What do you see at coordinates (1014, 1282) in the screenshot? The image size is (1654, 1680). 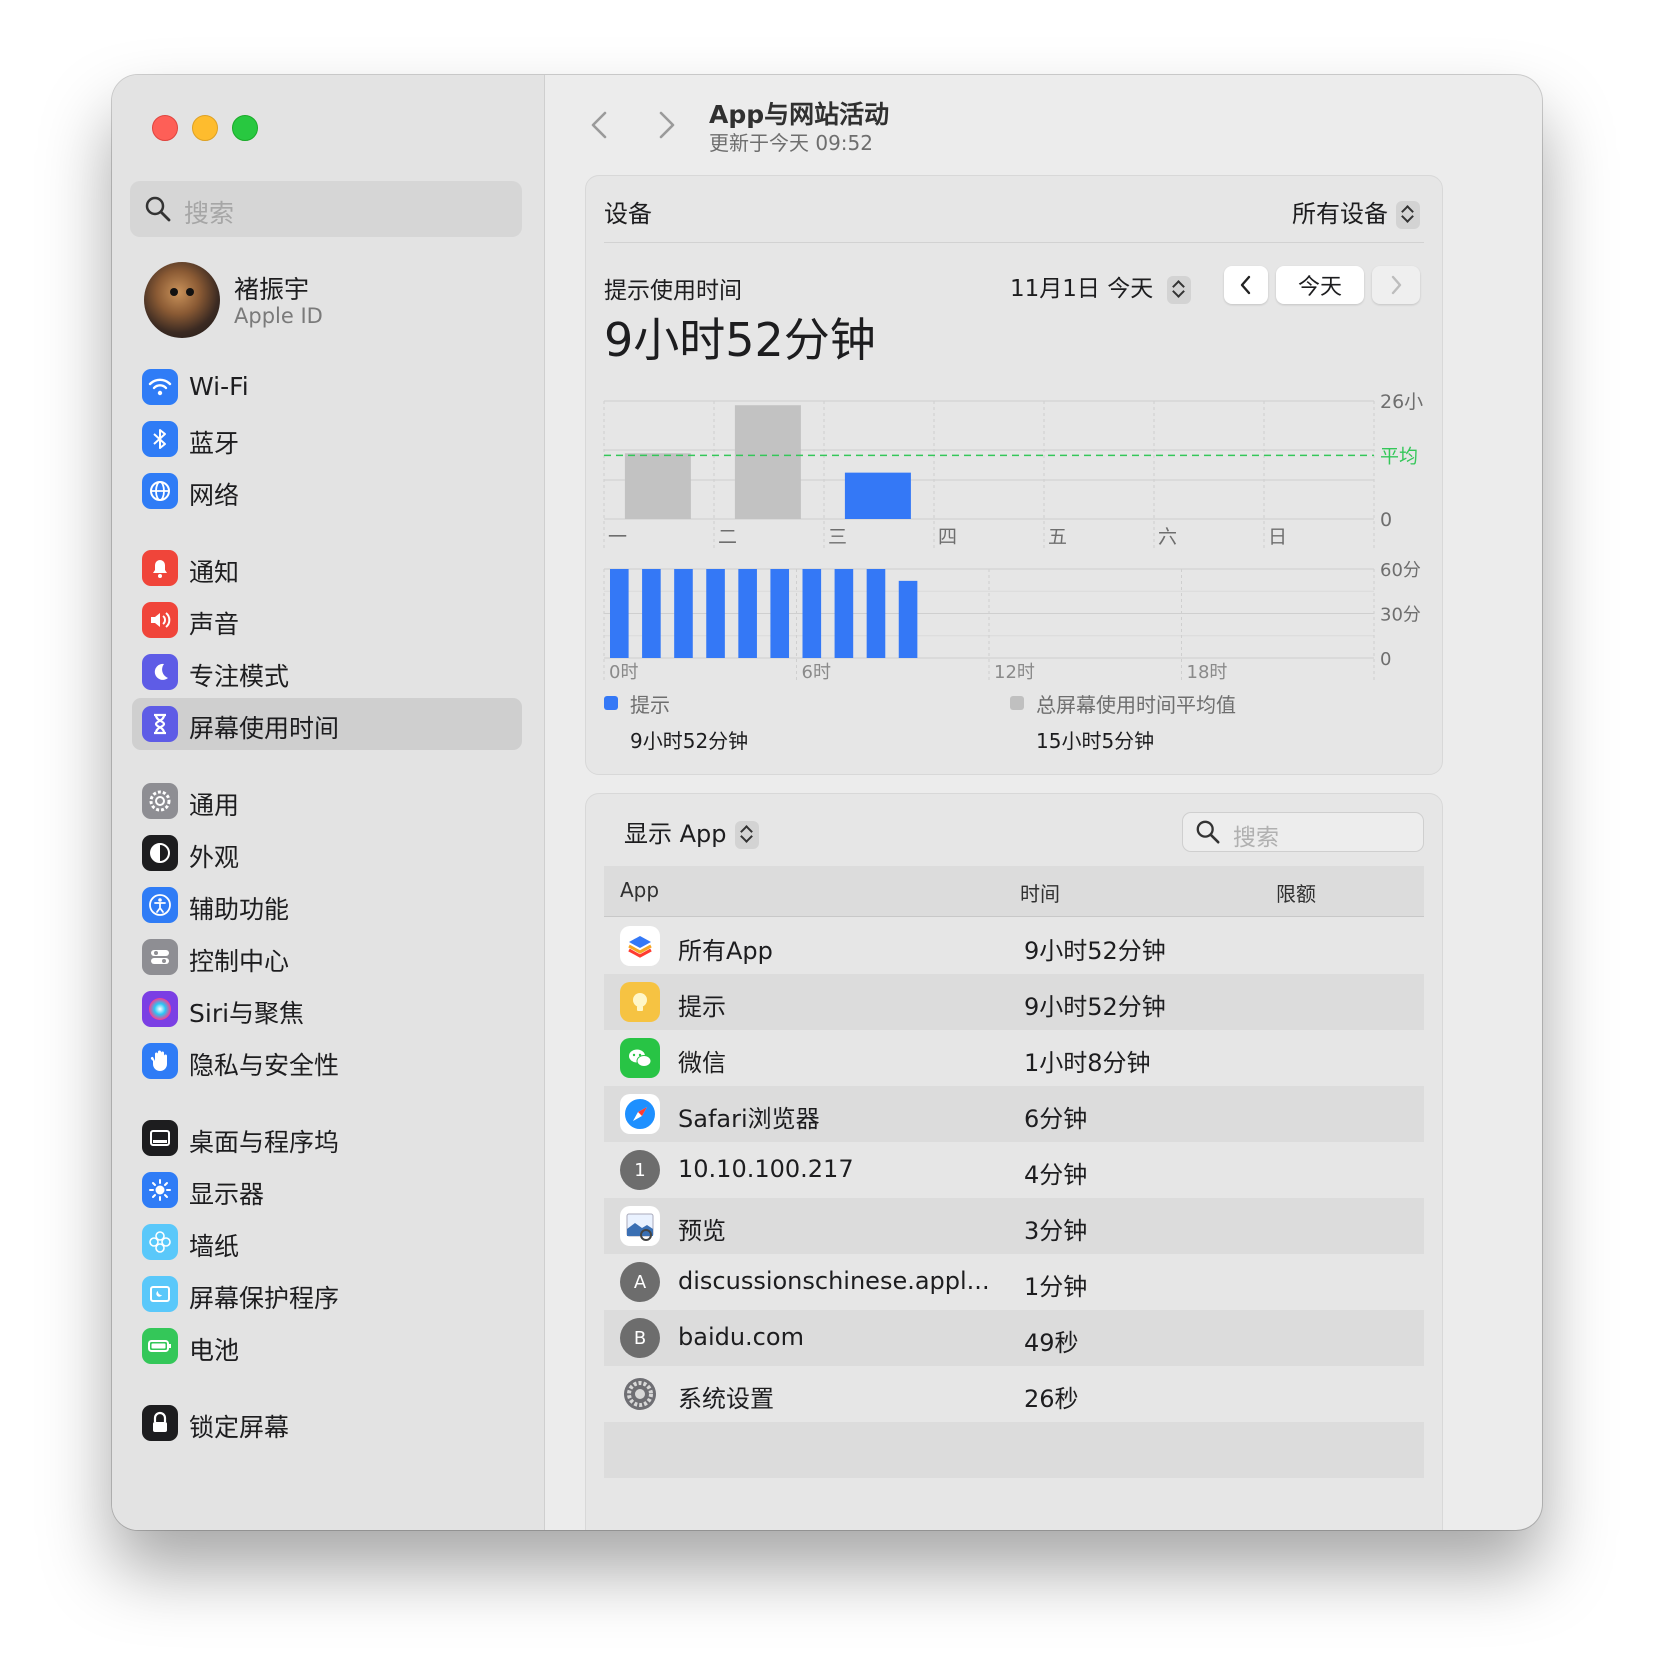 I see `table-row: Adiscussionschinese.appl... 1分钟` at bounding box center [1014, 1282].